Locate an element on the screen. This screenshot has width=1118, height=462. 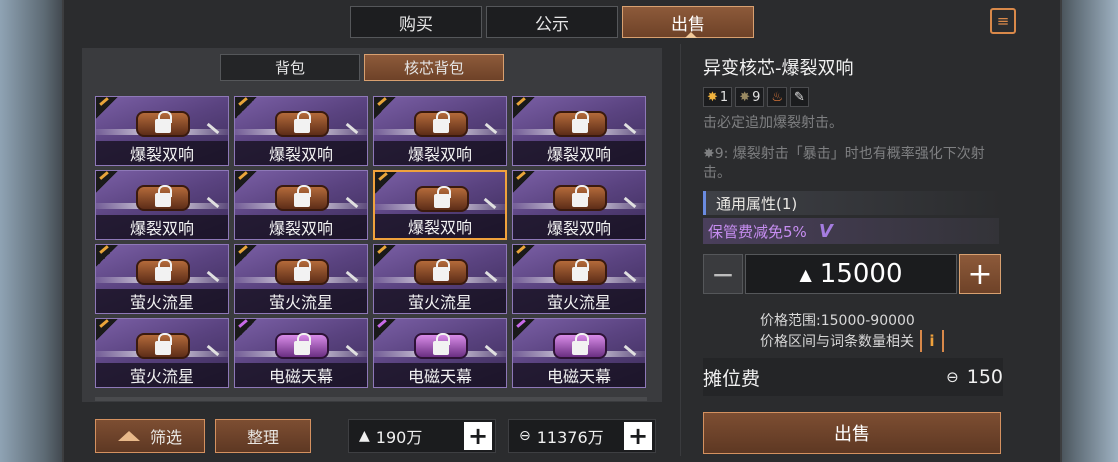
decrease-price-button: − is located at coordinates (723, 274).